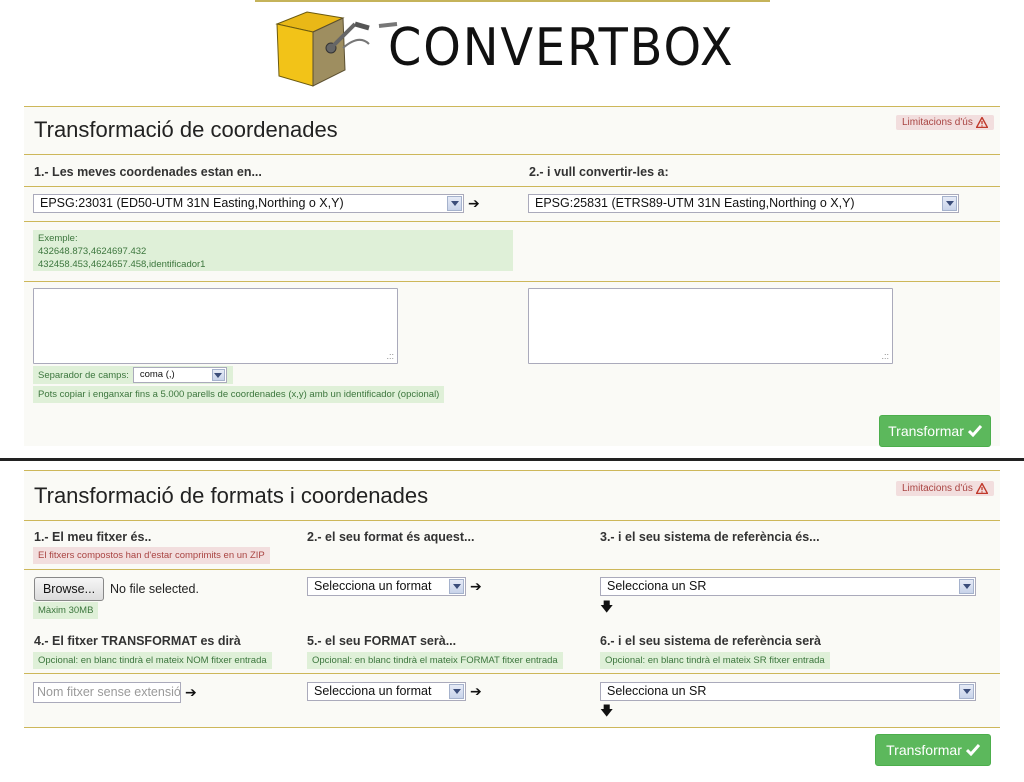 The width and height of the screenshot is (1024, 782). Describe the element at coordinates (157, 374) in the screenshot. I see `separator-value: coma (,)` at that location.